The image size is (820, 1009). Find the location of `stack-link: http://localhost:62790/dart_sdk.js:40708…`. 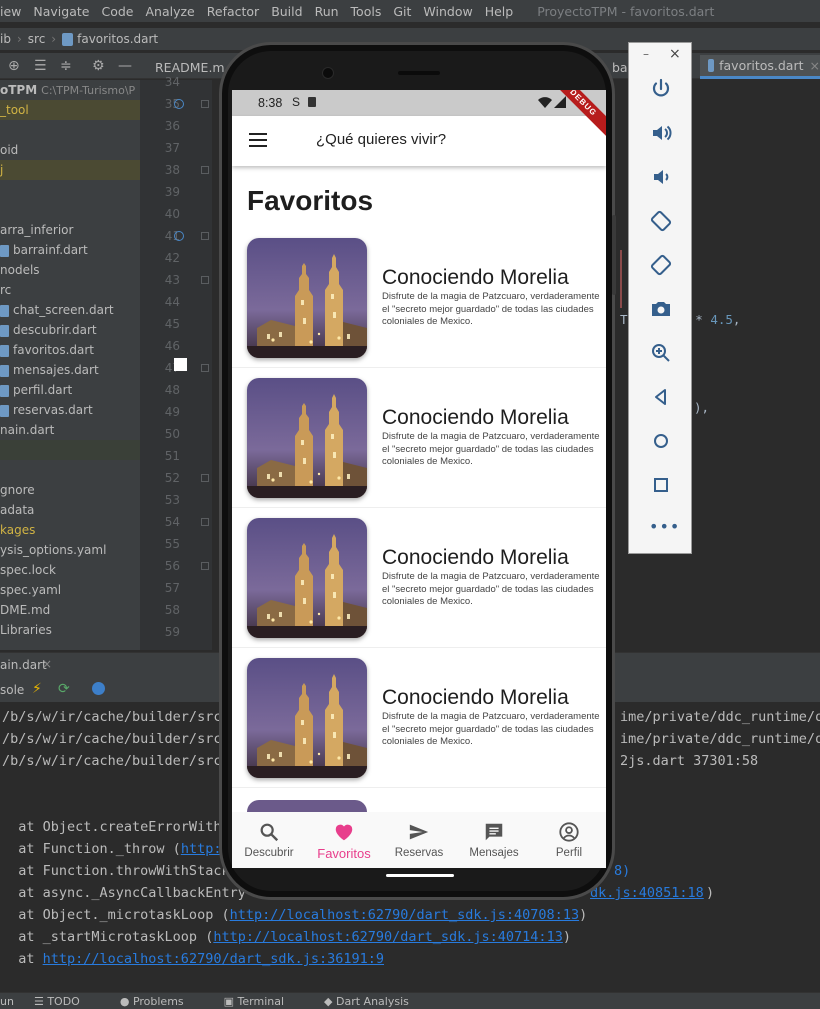

stack-link: http://localhost:62790/dart_sdk.js:40708… is located at coordinates (405, 915).